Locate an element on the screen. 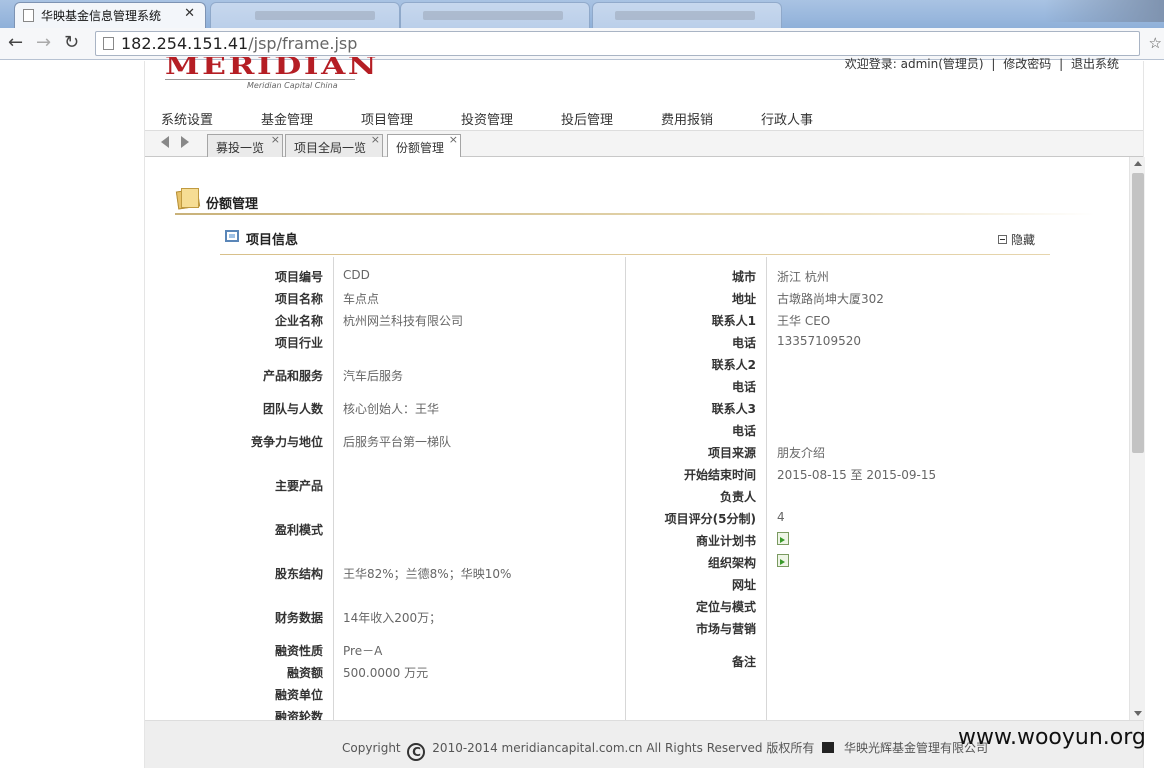  field-label: 定位与模式 is located at coordinates (725, 607).